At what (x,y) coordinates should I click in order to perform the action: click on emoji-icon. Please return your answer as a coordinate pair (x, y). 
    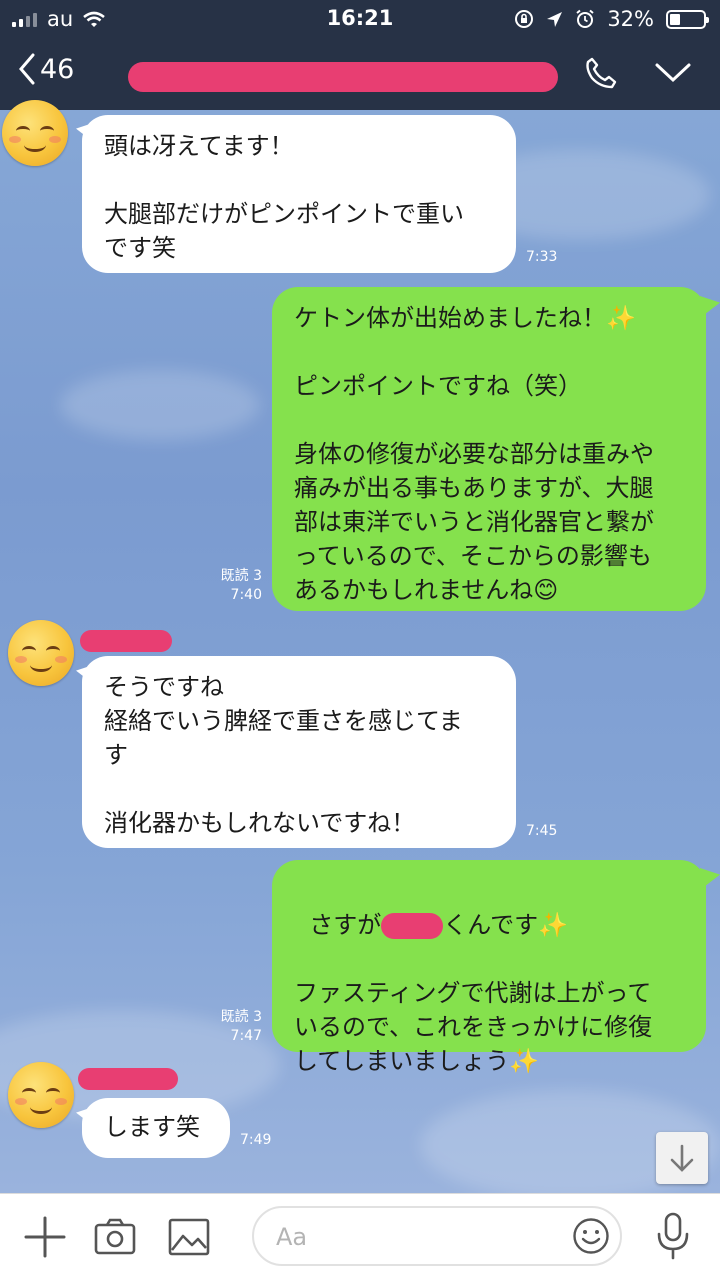
    Looking at the image, I should click on (591, 1236).